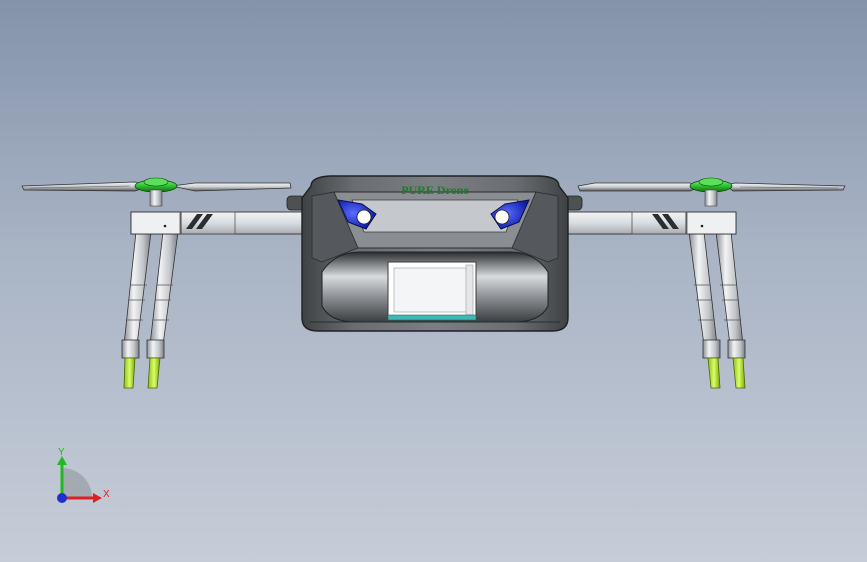 This screenshot has width=867, height=562. What do you see at coordinates (97, 498) in the screenshot?
I see `x-axis-arrowhead` at bounding box center [97, 498].